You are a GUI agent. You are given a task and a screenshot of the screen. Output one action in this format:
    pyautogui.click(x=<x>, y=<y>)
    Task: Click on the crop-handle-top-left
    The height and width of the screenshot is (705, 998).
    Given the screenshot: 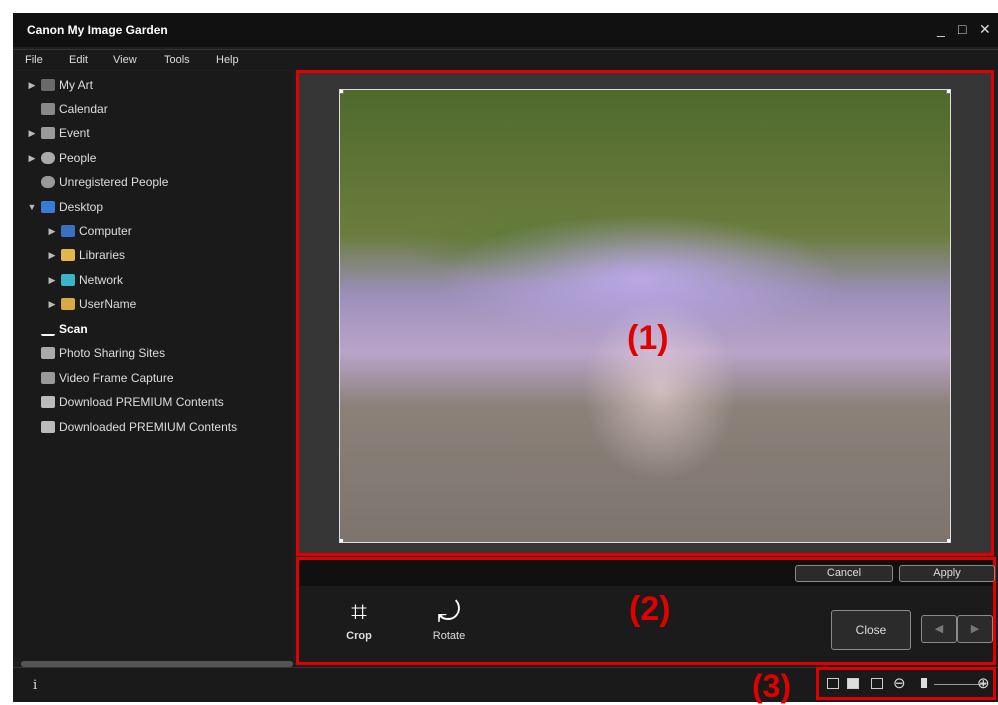 What is the action you would take?
    pyautogui.click(x=342, y=92)
    